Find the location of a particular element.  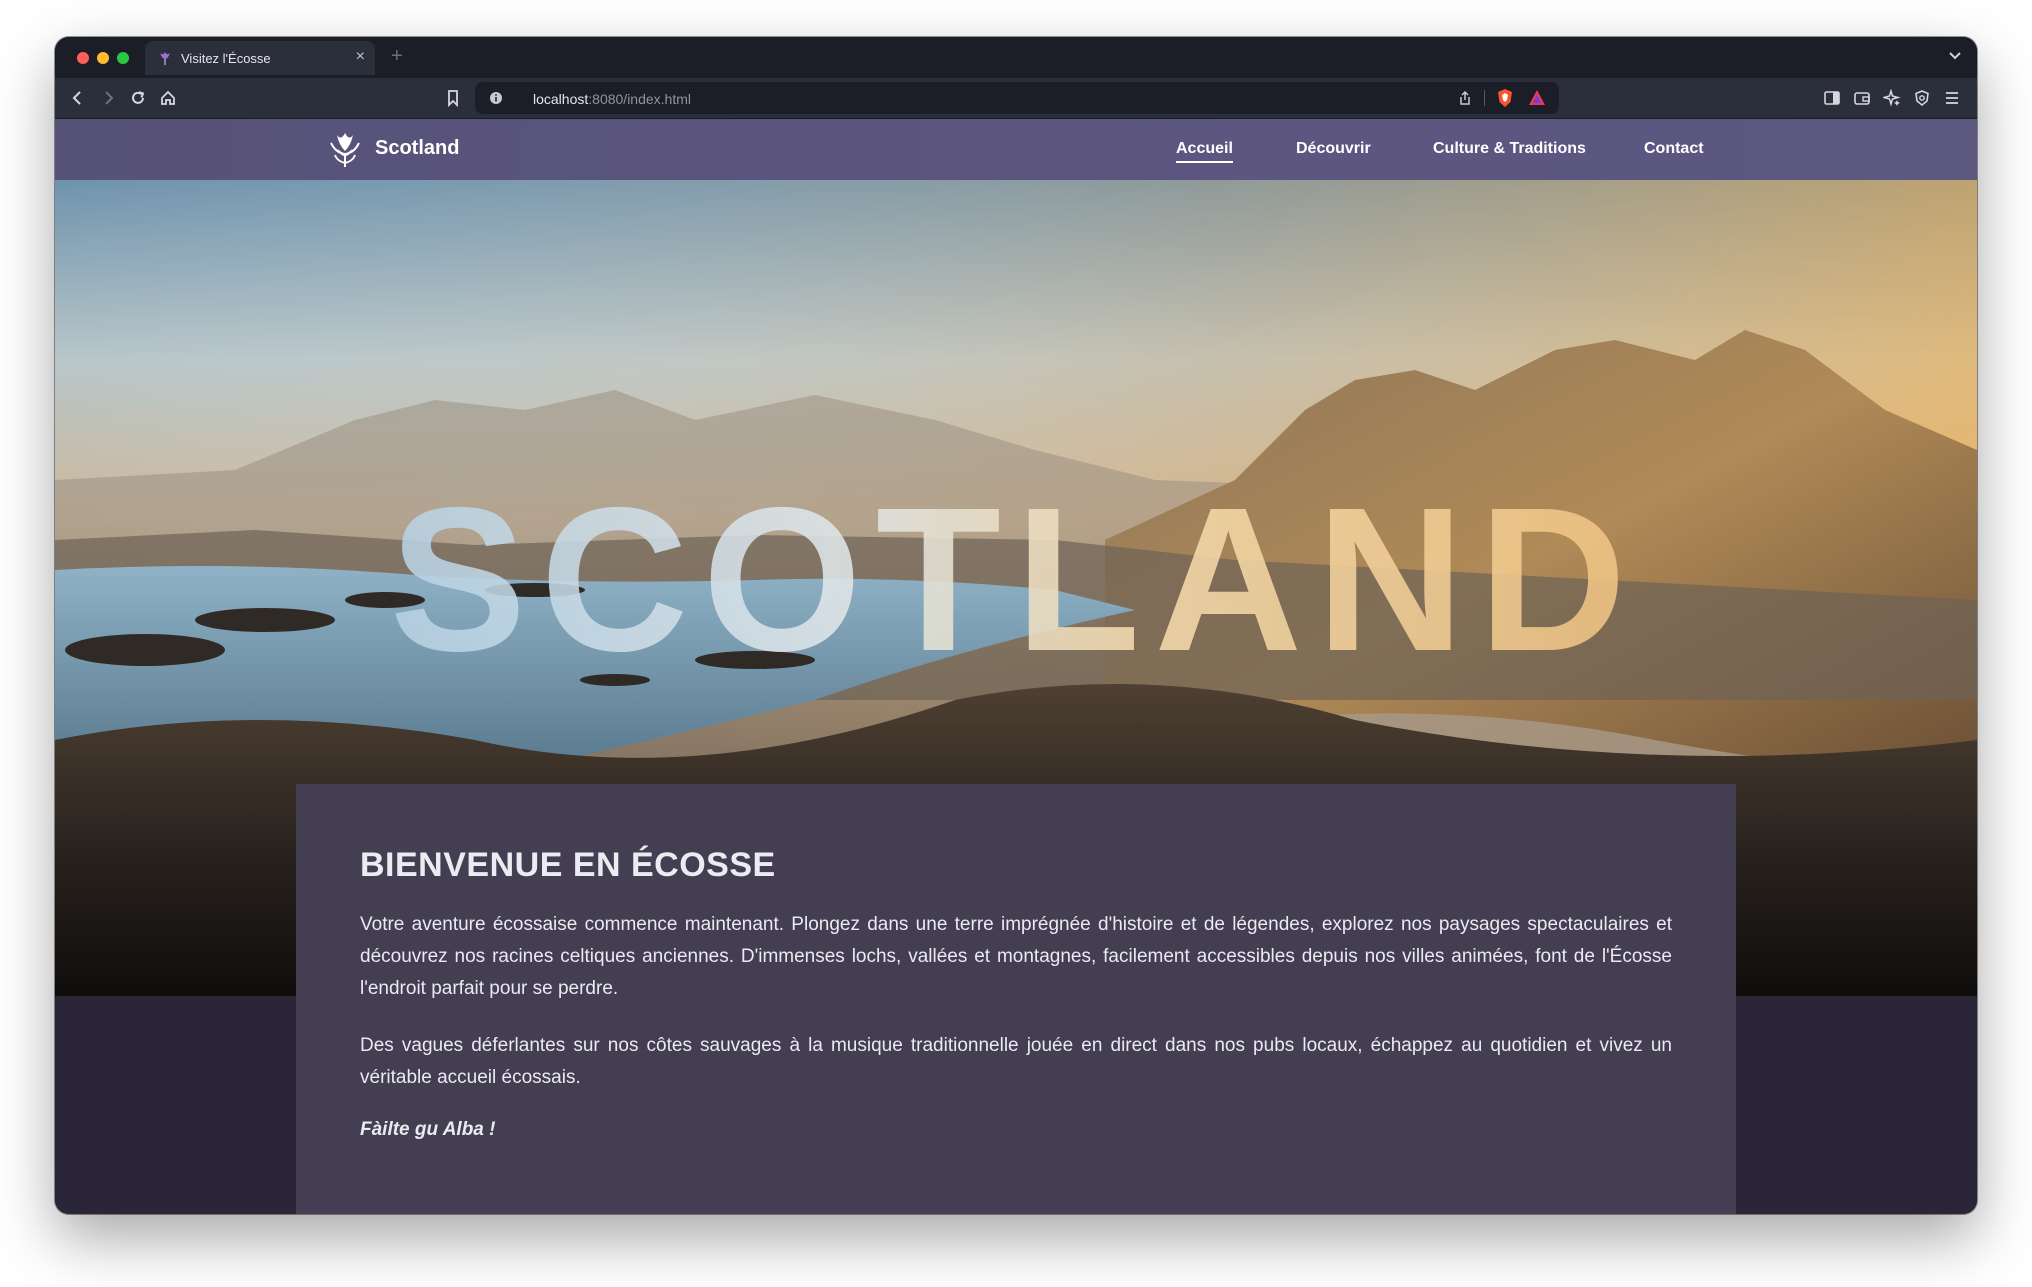

tab-list-icon is located at coordinates (1955, 55).